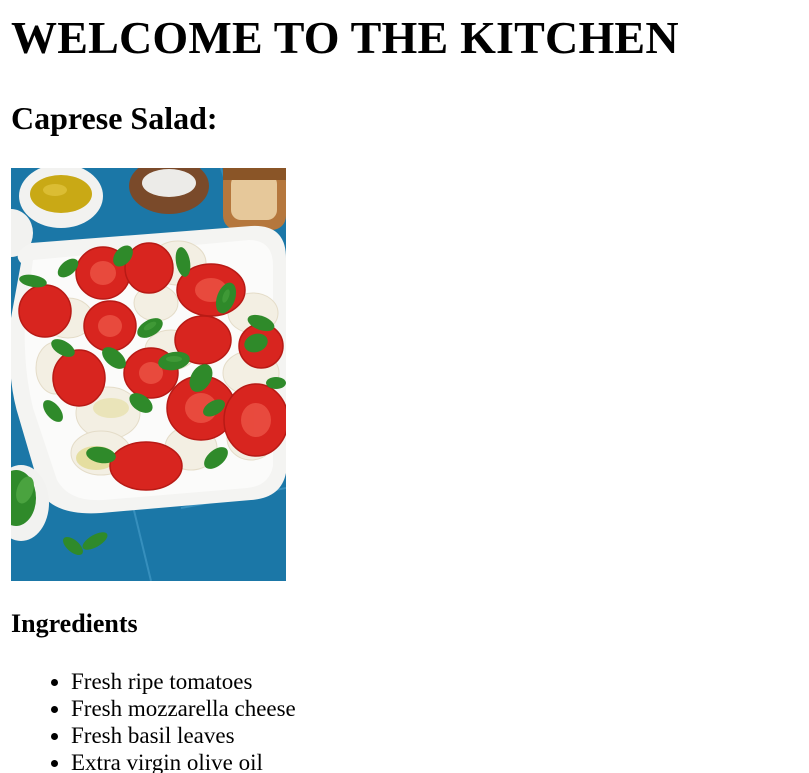 This screenshot has height=773, width=809. I want to click on list-item: Extra virgin olive oil, so click(183, 761).